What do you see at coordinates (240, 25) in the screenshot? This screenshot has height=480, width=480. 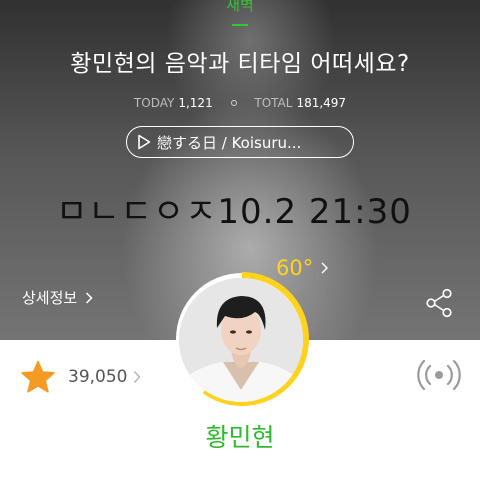 I see `category-underline` at bounding box center [240, 25].